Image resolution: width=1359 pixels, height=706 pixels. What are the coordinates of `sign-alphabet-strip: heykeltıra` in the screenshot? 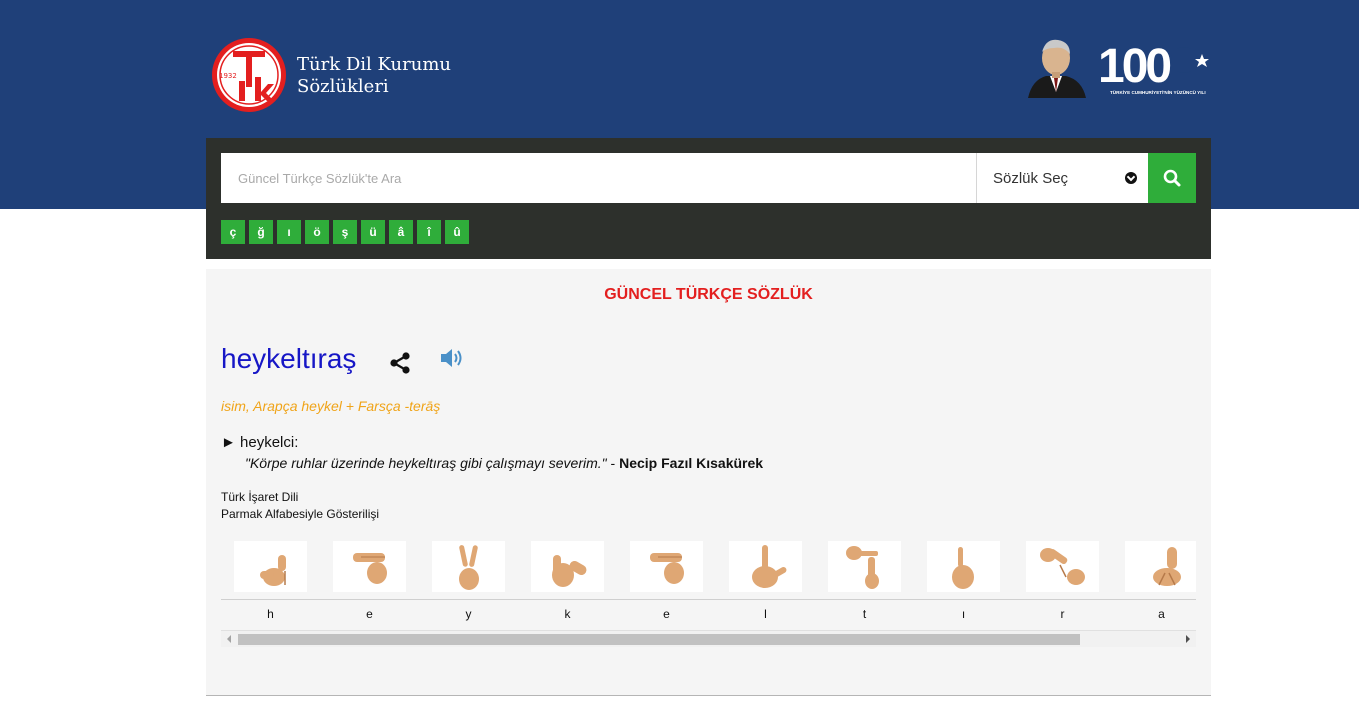 It's located at (708, 583).